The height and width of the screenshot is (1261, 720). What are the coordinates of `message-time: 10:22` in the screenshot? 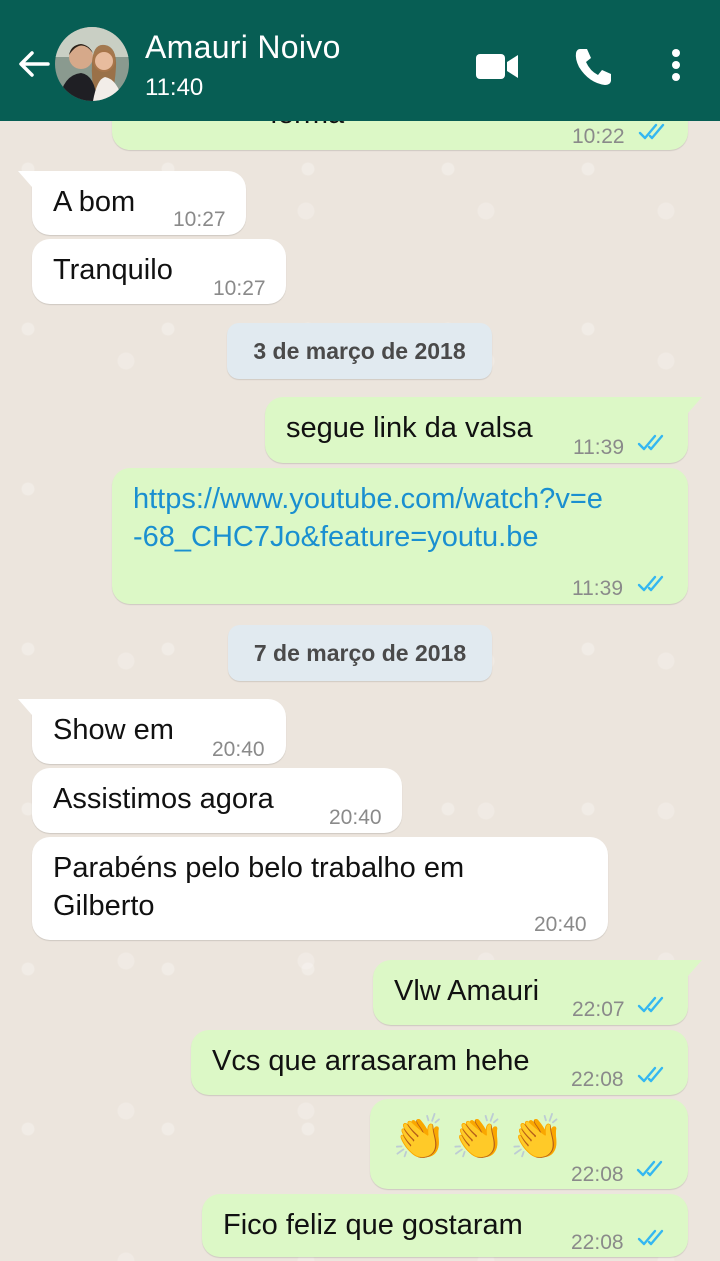 It's located at (598, 136).